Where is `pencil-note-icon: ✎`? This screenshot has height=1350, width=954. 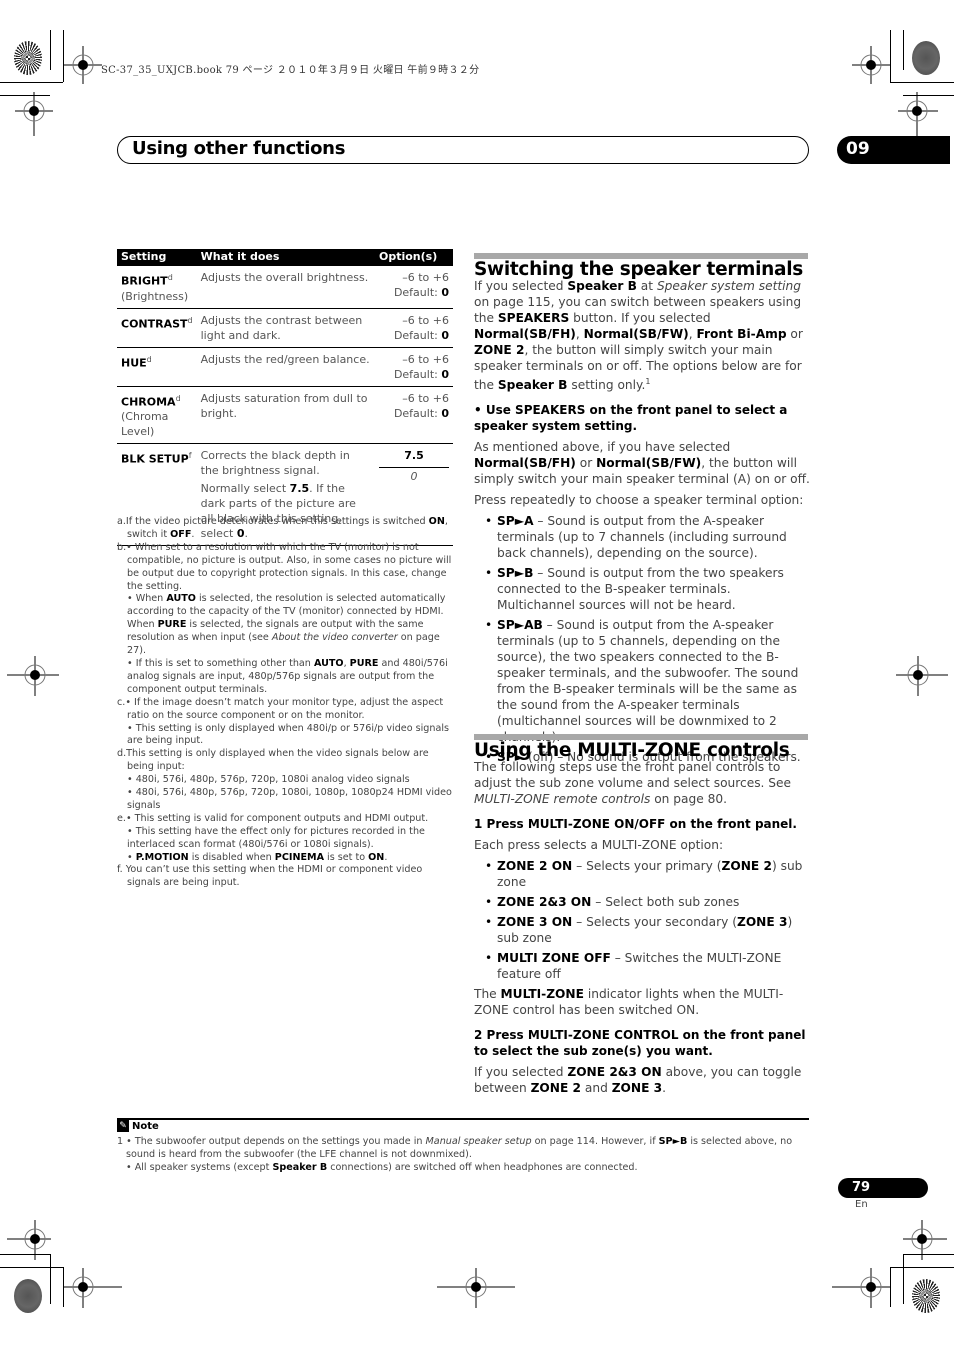 pencil-note-icon: ✎ is located at coordinates (123, 1126).